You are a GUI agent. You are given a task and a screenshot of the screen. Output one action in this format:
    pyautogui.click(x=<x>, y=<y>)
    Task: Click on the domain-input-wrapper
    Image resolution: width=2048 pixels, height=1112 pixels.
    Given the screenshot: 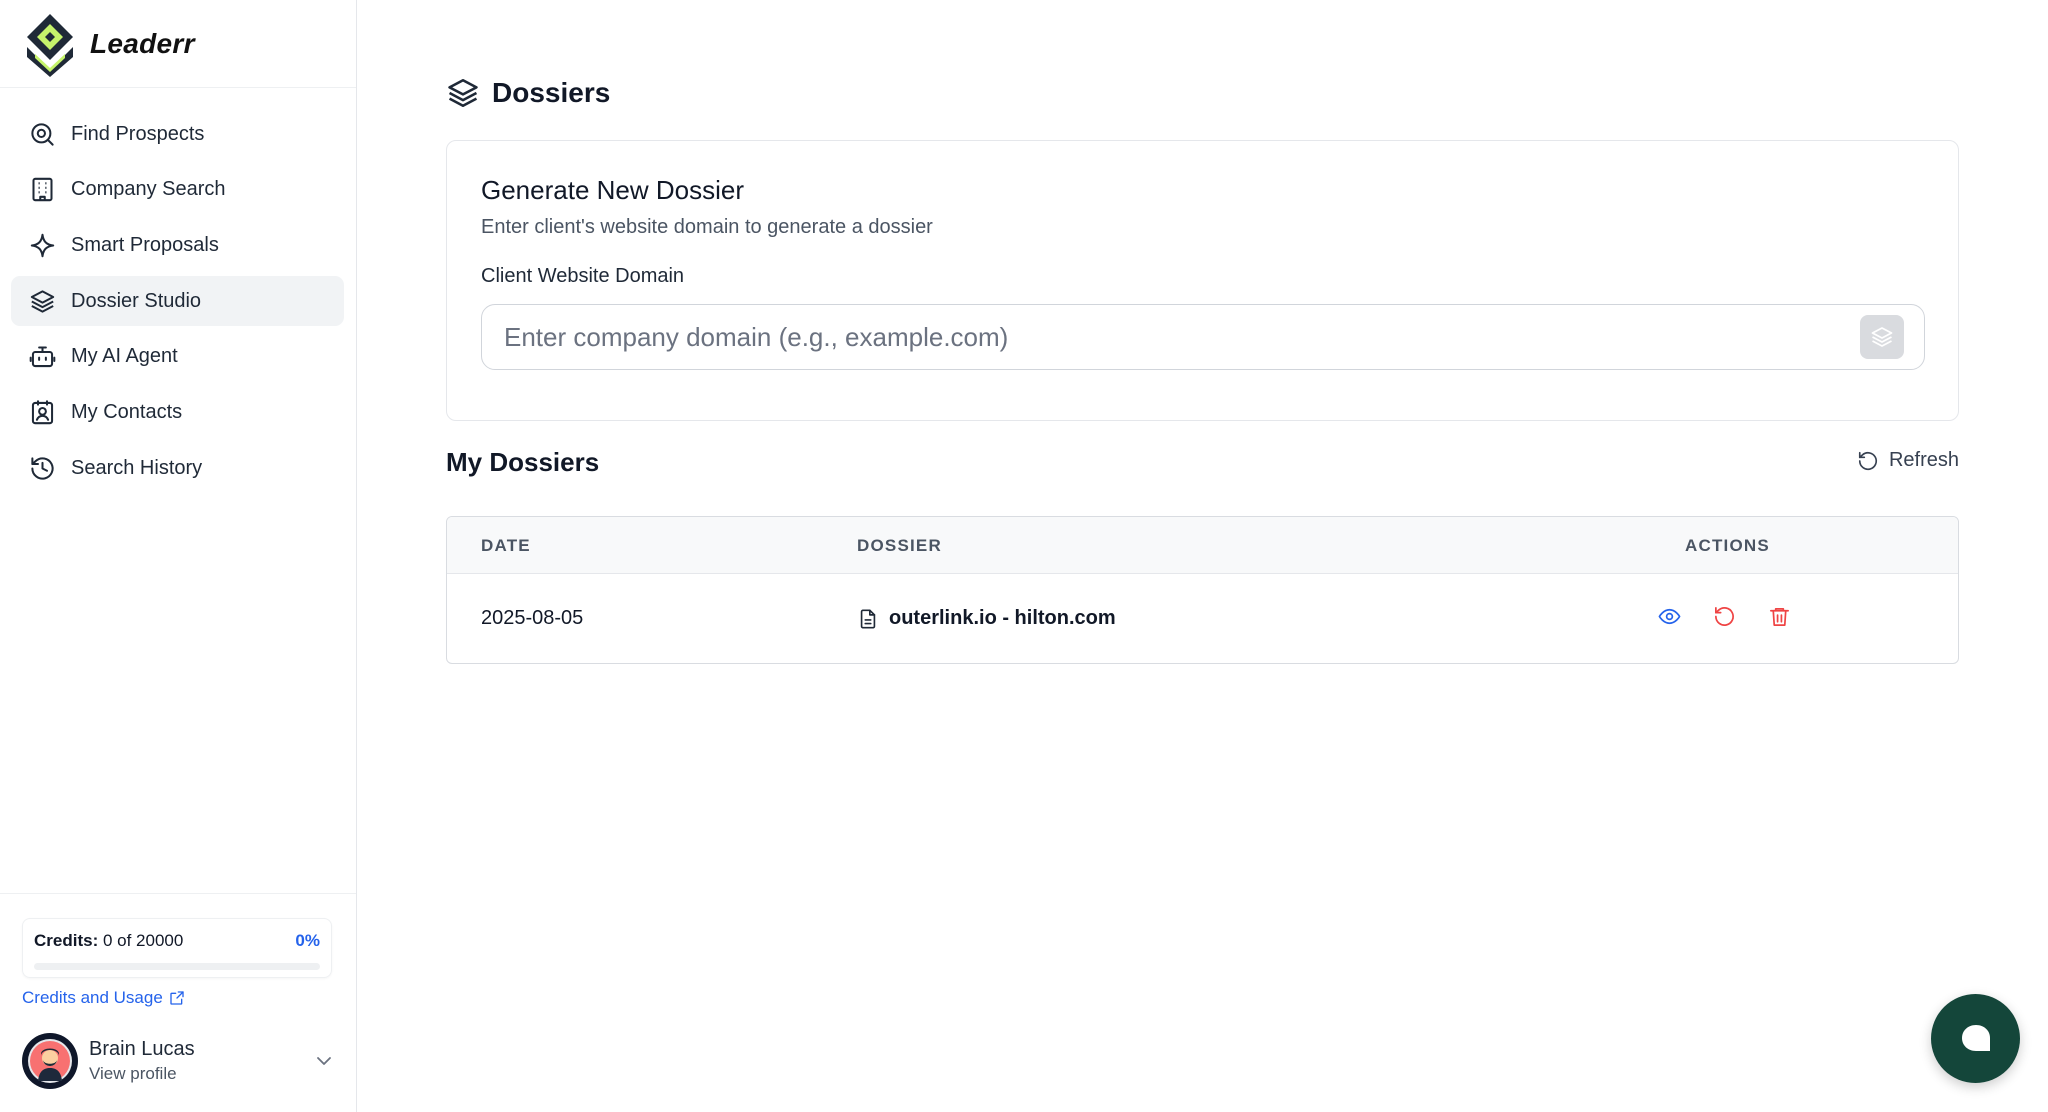 What is the action you would take?
    pyautogui.click(x=1203, y=337)
    